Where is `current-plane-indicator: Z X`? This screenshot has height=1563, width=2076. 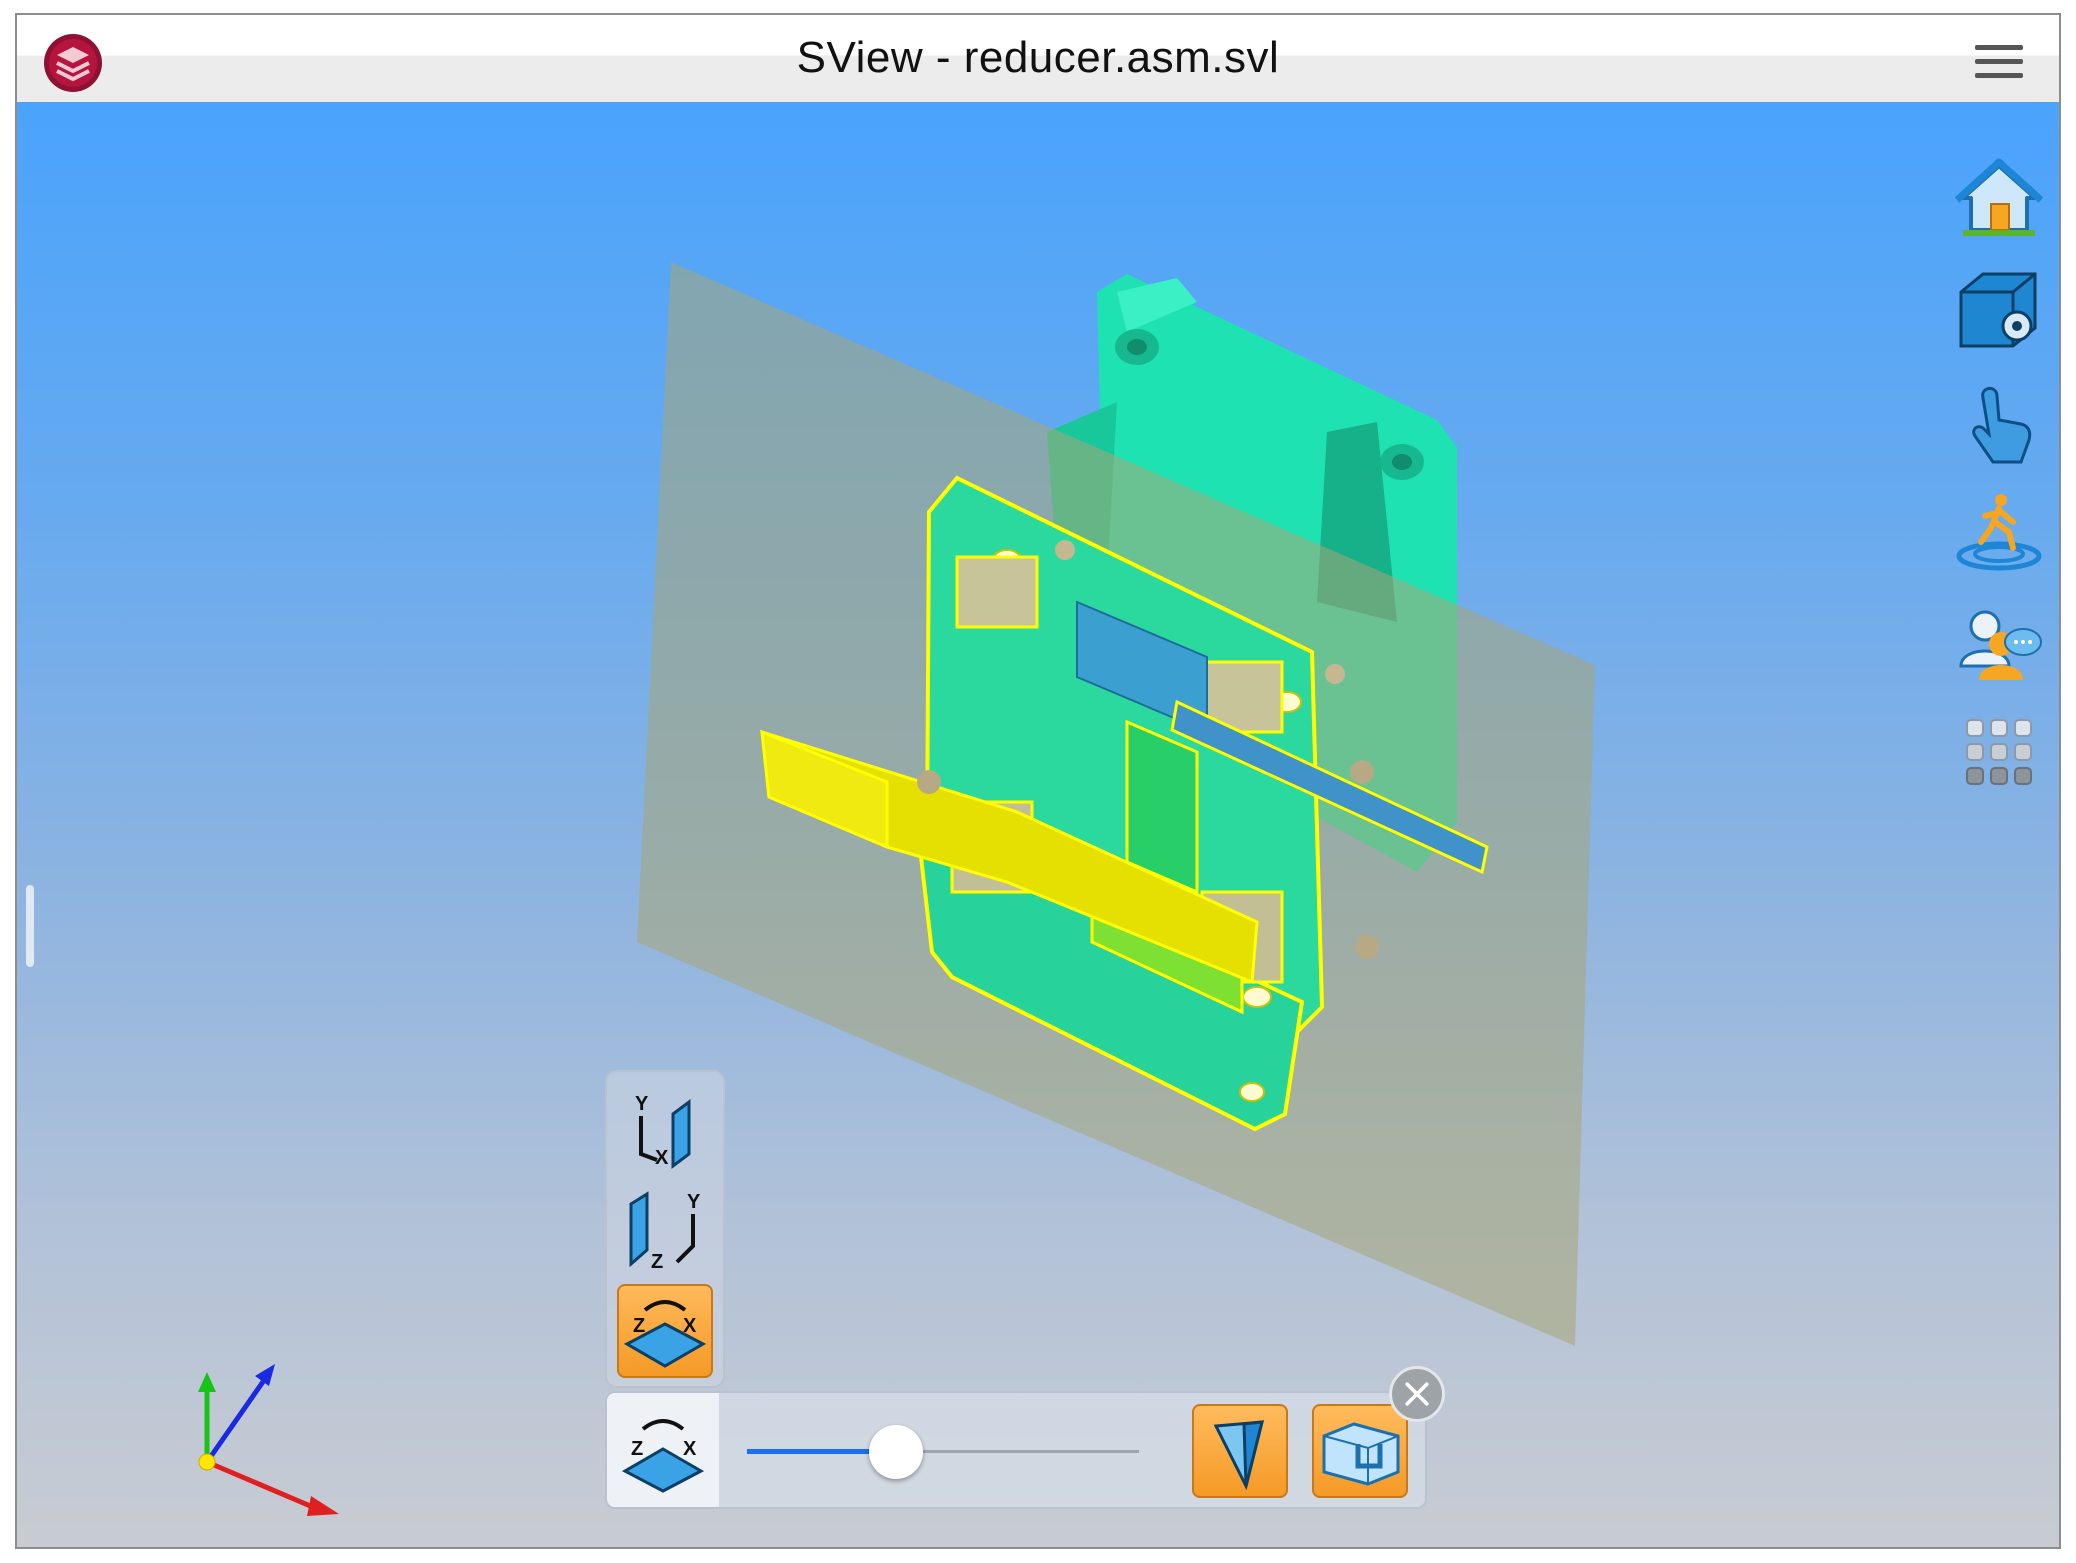 current-plane-indicator: Z X is located at coordinates (663, 1450).